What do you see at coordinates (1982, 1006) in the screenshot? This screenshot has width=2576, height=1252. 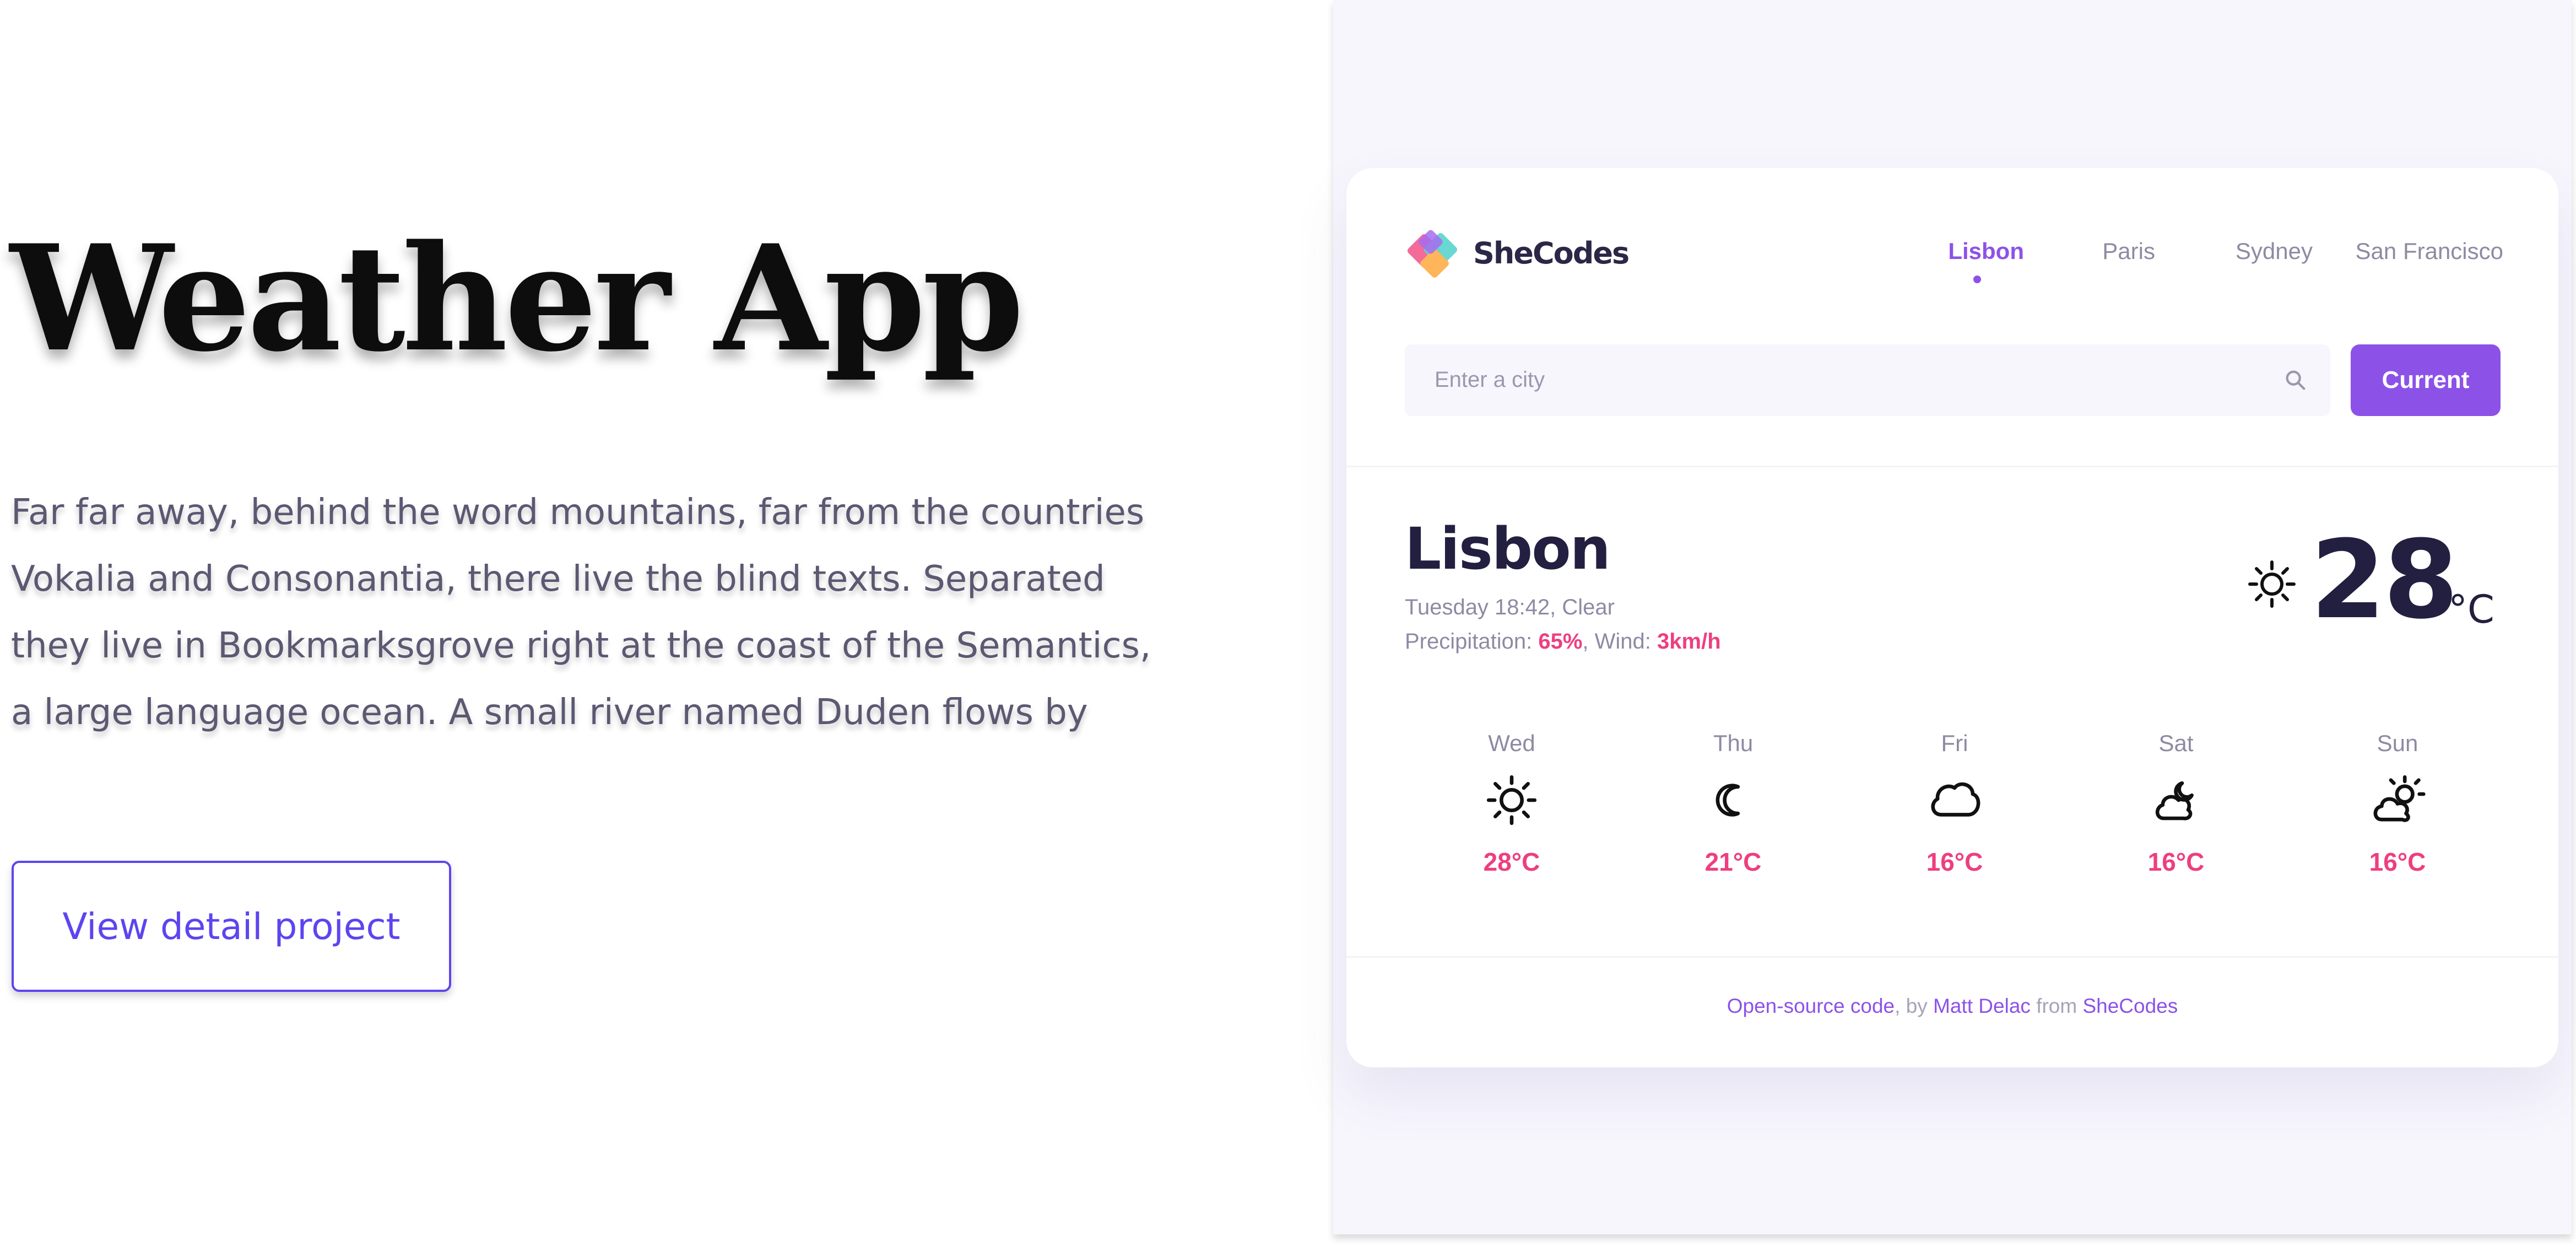 I see `author-link: Matt Delac` at bounding box center [1982, 1006].